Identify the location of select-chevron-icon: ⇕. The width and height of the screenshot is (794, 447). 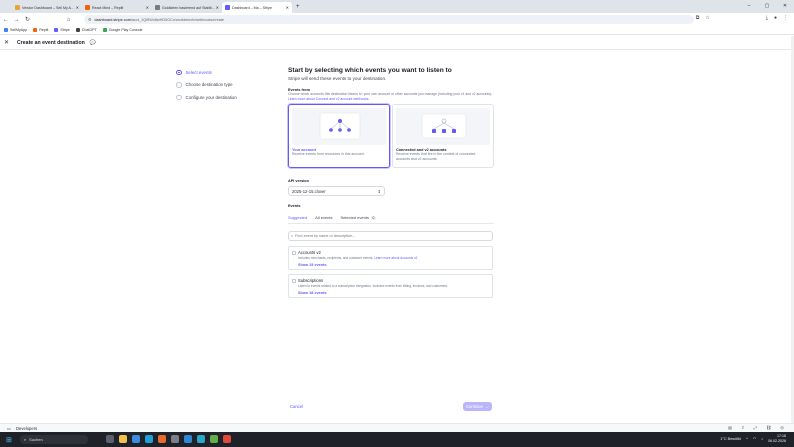
(379, 191).